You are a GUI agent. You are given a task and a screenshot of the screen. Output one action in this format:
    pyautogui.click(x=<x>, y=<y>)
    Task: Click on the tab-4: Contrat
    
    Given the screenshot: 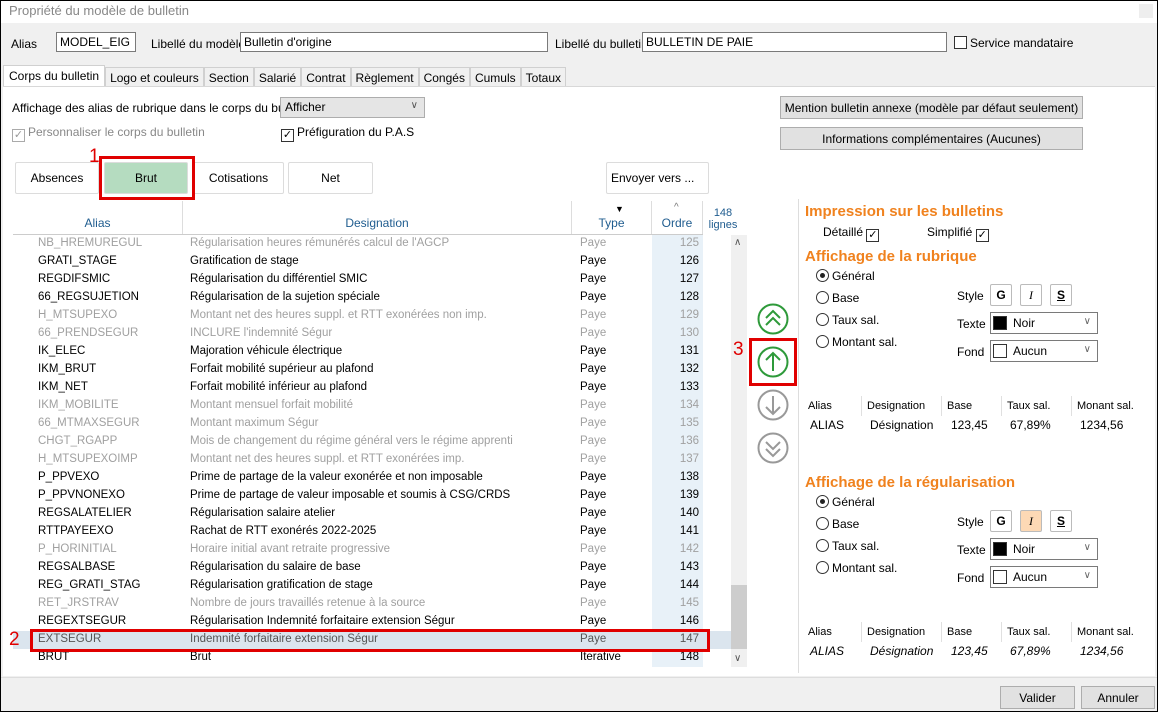 What is the action you would take?
    pyautogui.click(x=326, y=77)
    